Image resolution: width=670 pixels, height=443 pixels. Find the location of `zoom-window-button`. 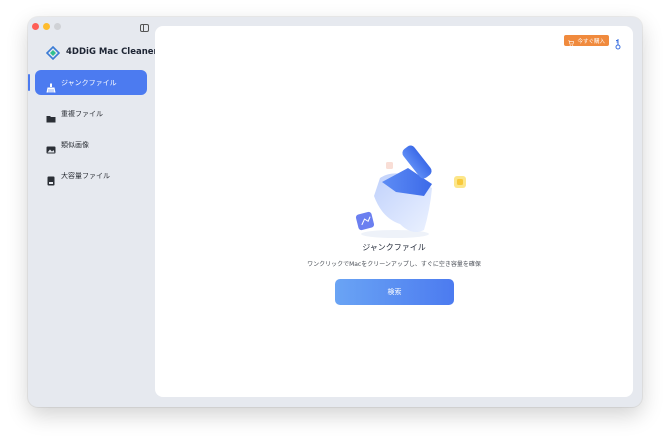

zoom-window-button is located at coordinates (57, 26).